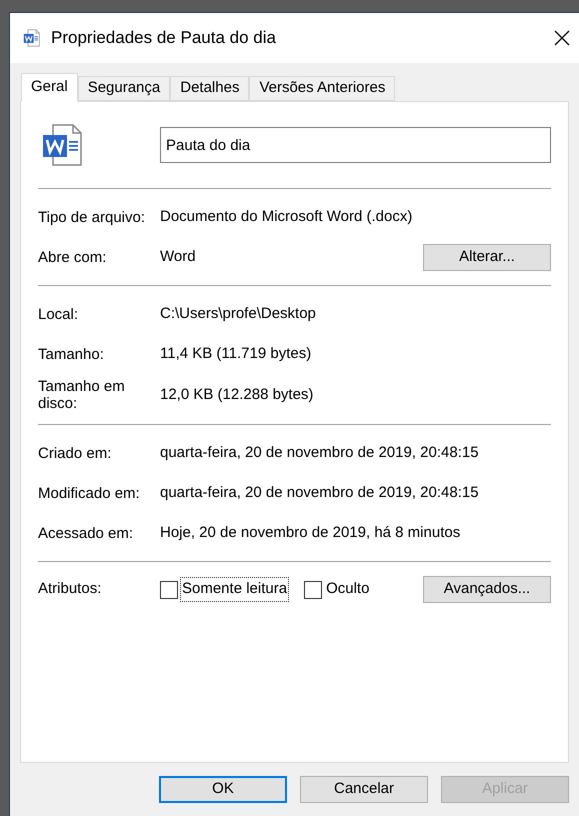  What do you see at coordinates (86, 533) in the screenshot?
I see `property-label: Acessado em:` at bounding box center [86, 533].